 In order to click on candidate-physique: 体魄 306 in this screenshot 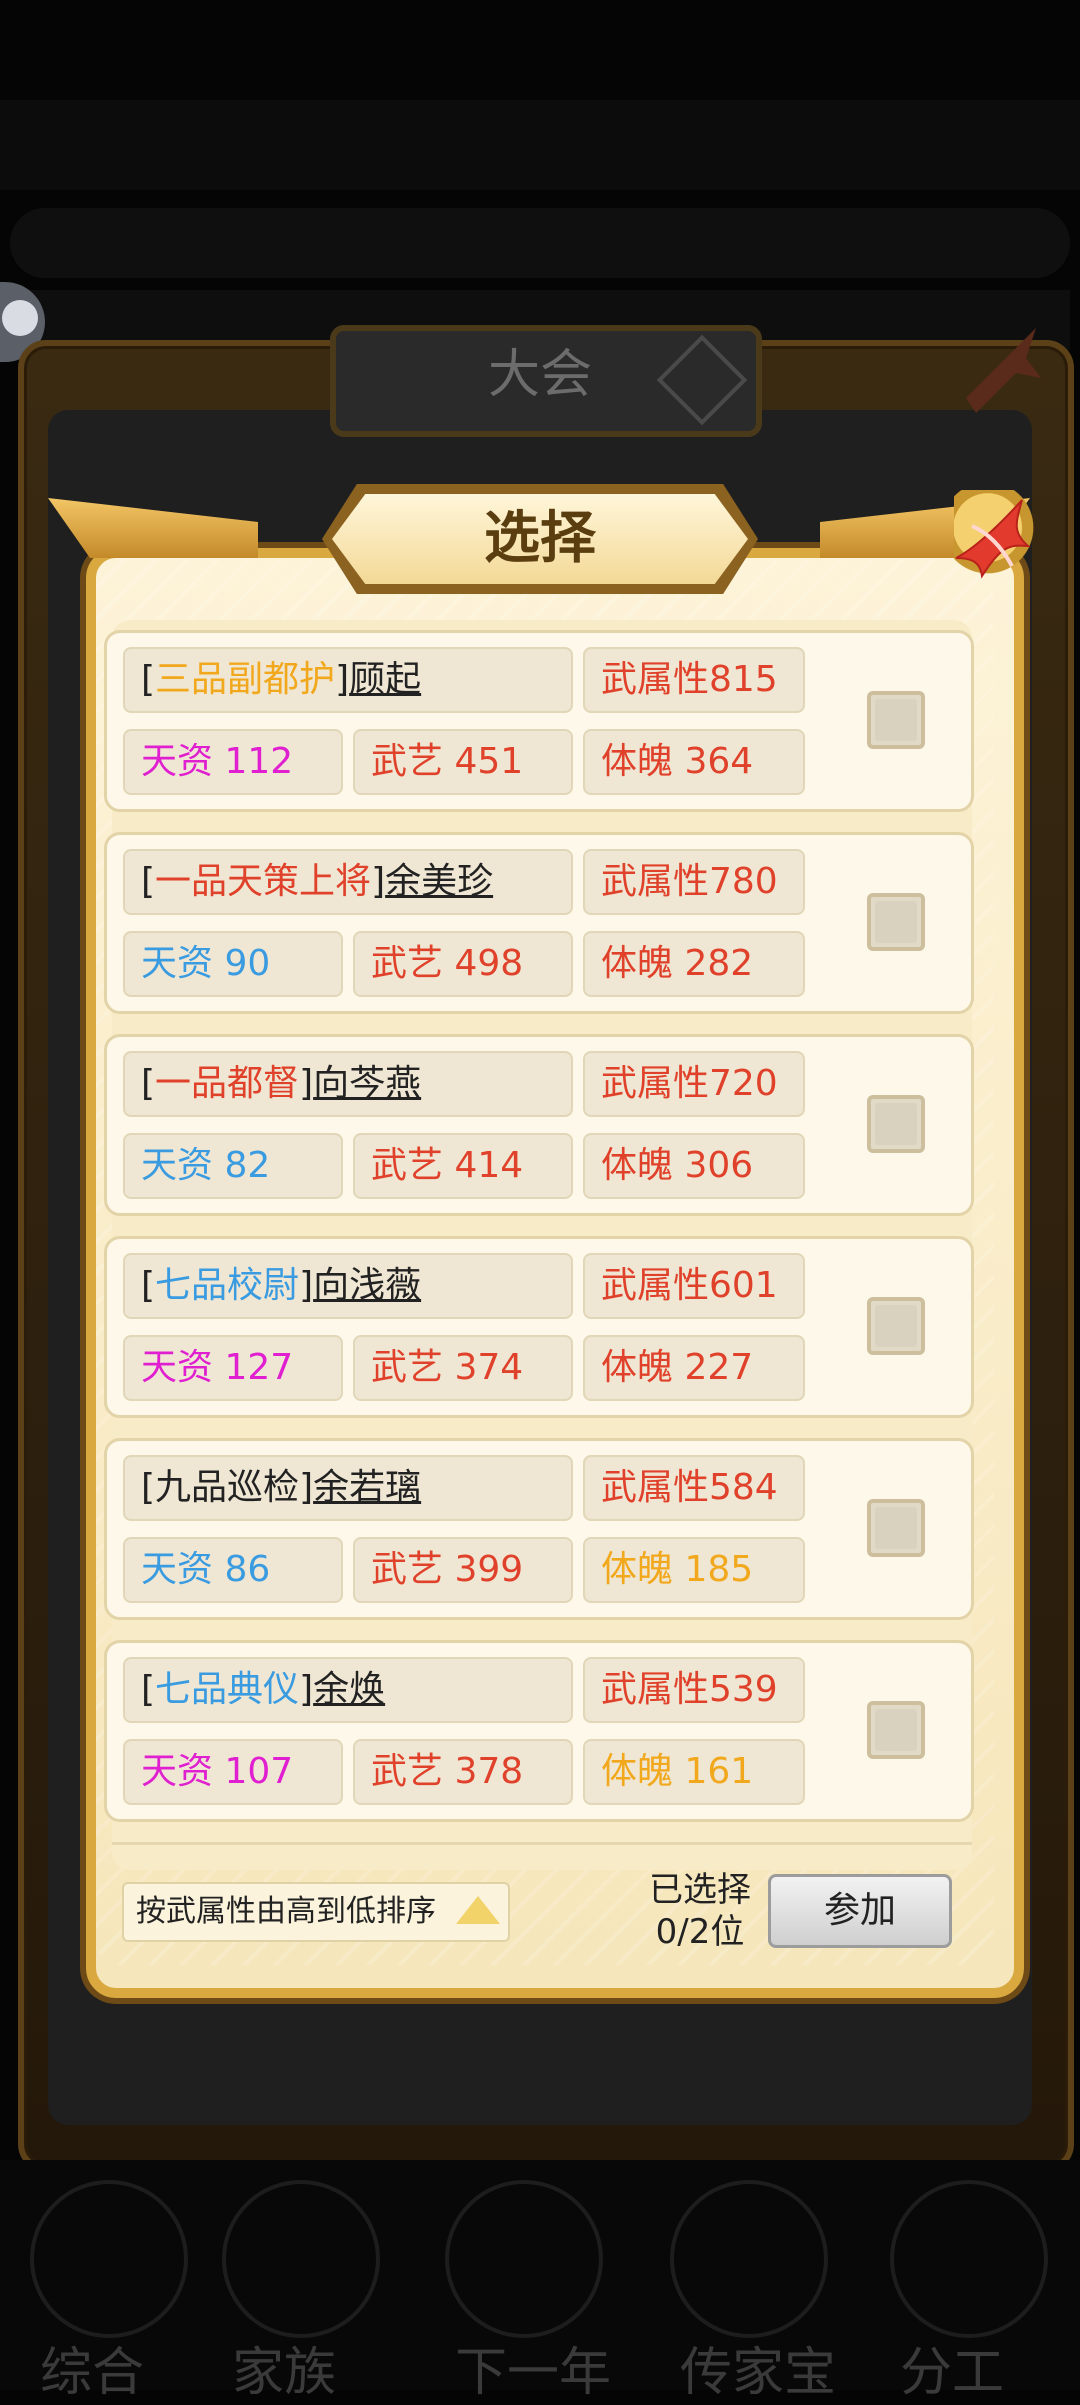, I will do `click(694, 1166)`.